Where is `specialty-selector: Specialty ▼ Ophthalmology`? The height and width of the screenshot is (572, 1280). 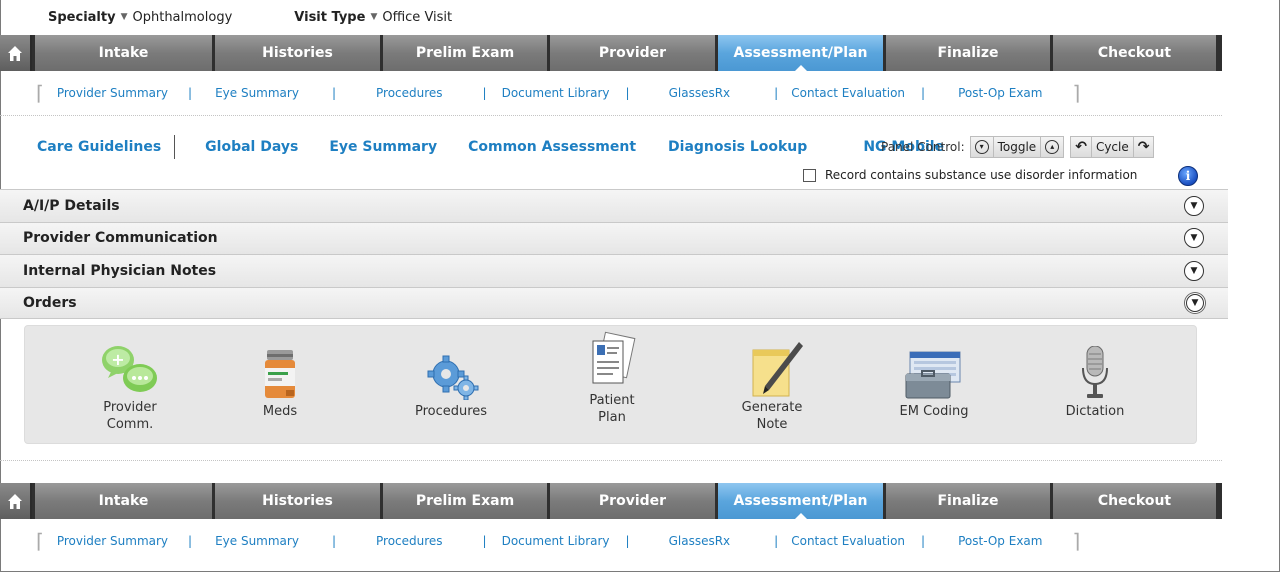
specialty-selector: Specialty ▼ Ophthalmology is located at coordinates (140, 17).